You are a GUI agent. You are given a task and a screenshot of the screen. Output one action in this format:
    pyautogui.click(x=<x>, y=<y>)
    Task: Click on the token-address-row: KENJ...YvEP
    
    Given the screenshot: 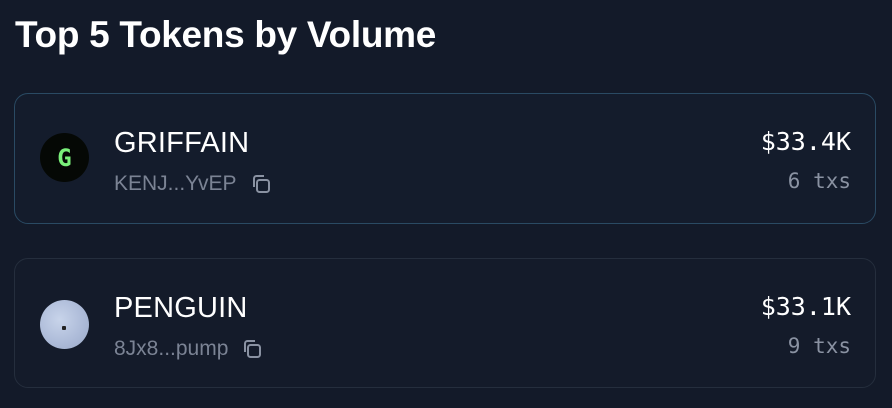 What is the action you would take?
    pyautogui.click(x=193, y=184)
    